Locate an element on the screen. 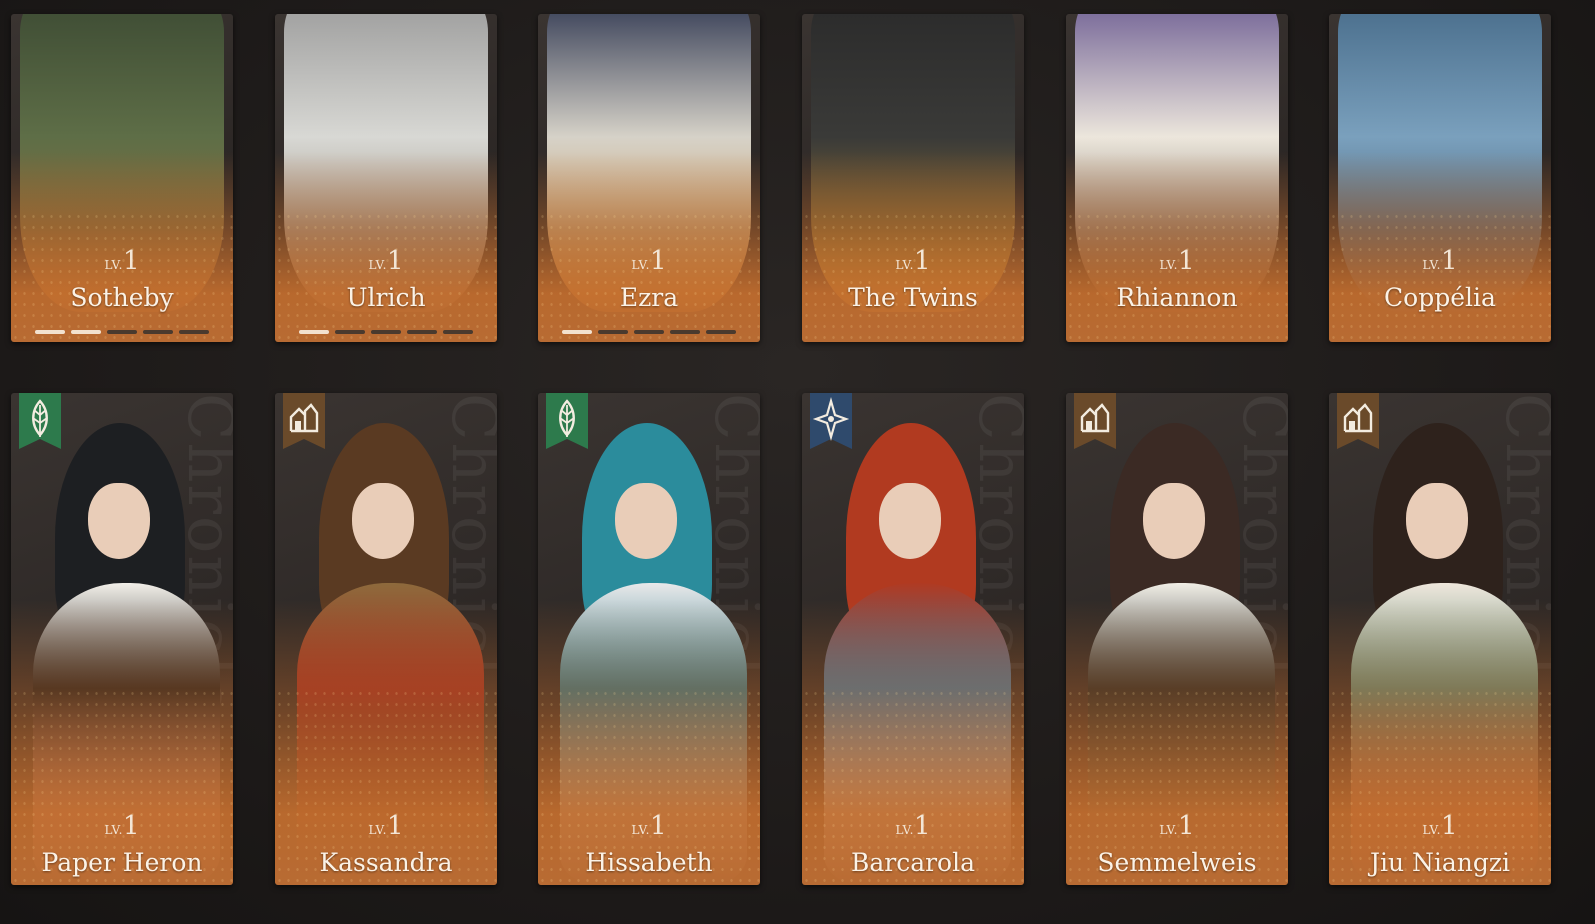 The image size is (1595, 924). character-name: Rhiannon is located at coordinates (1177, 297).